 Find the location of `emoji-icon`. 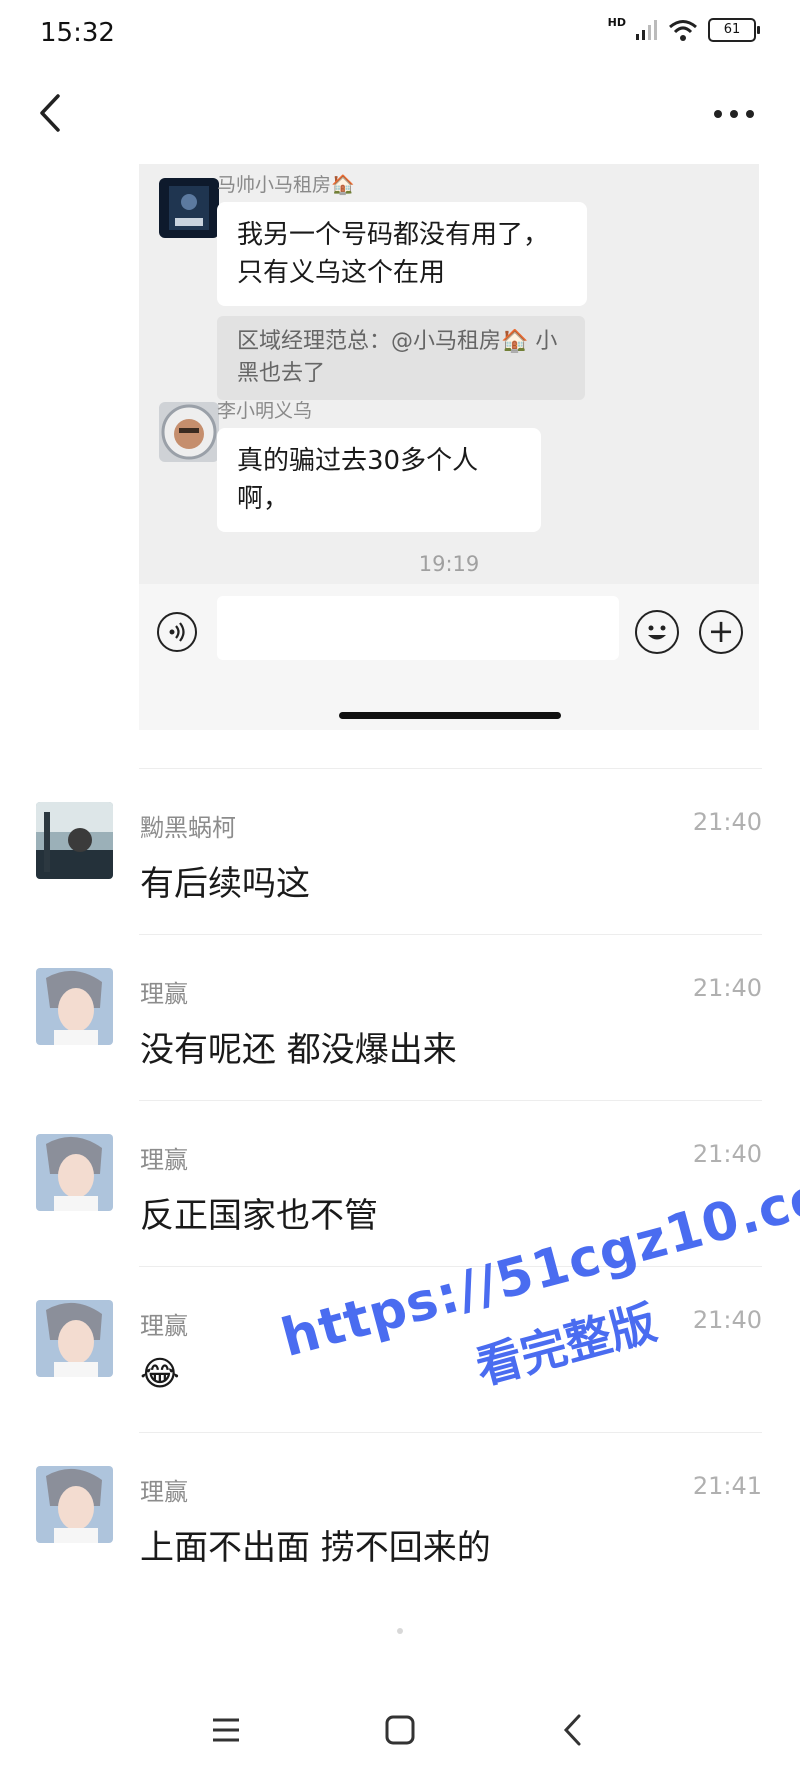

emoji-icon is located at coordinates (657, 632).